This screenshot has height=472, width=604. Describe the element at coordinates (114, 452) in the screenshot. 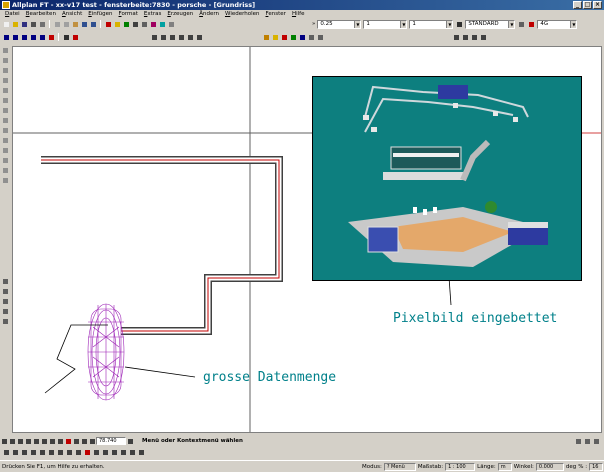

I see `mid-input-icon` at that location.